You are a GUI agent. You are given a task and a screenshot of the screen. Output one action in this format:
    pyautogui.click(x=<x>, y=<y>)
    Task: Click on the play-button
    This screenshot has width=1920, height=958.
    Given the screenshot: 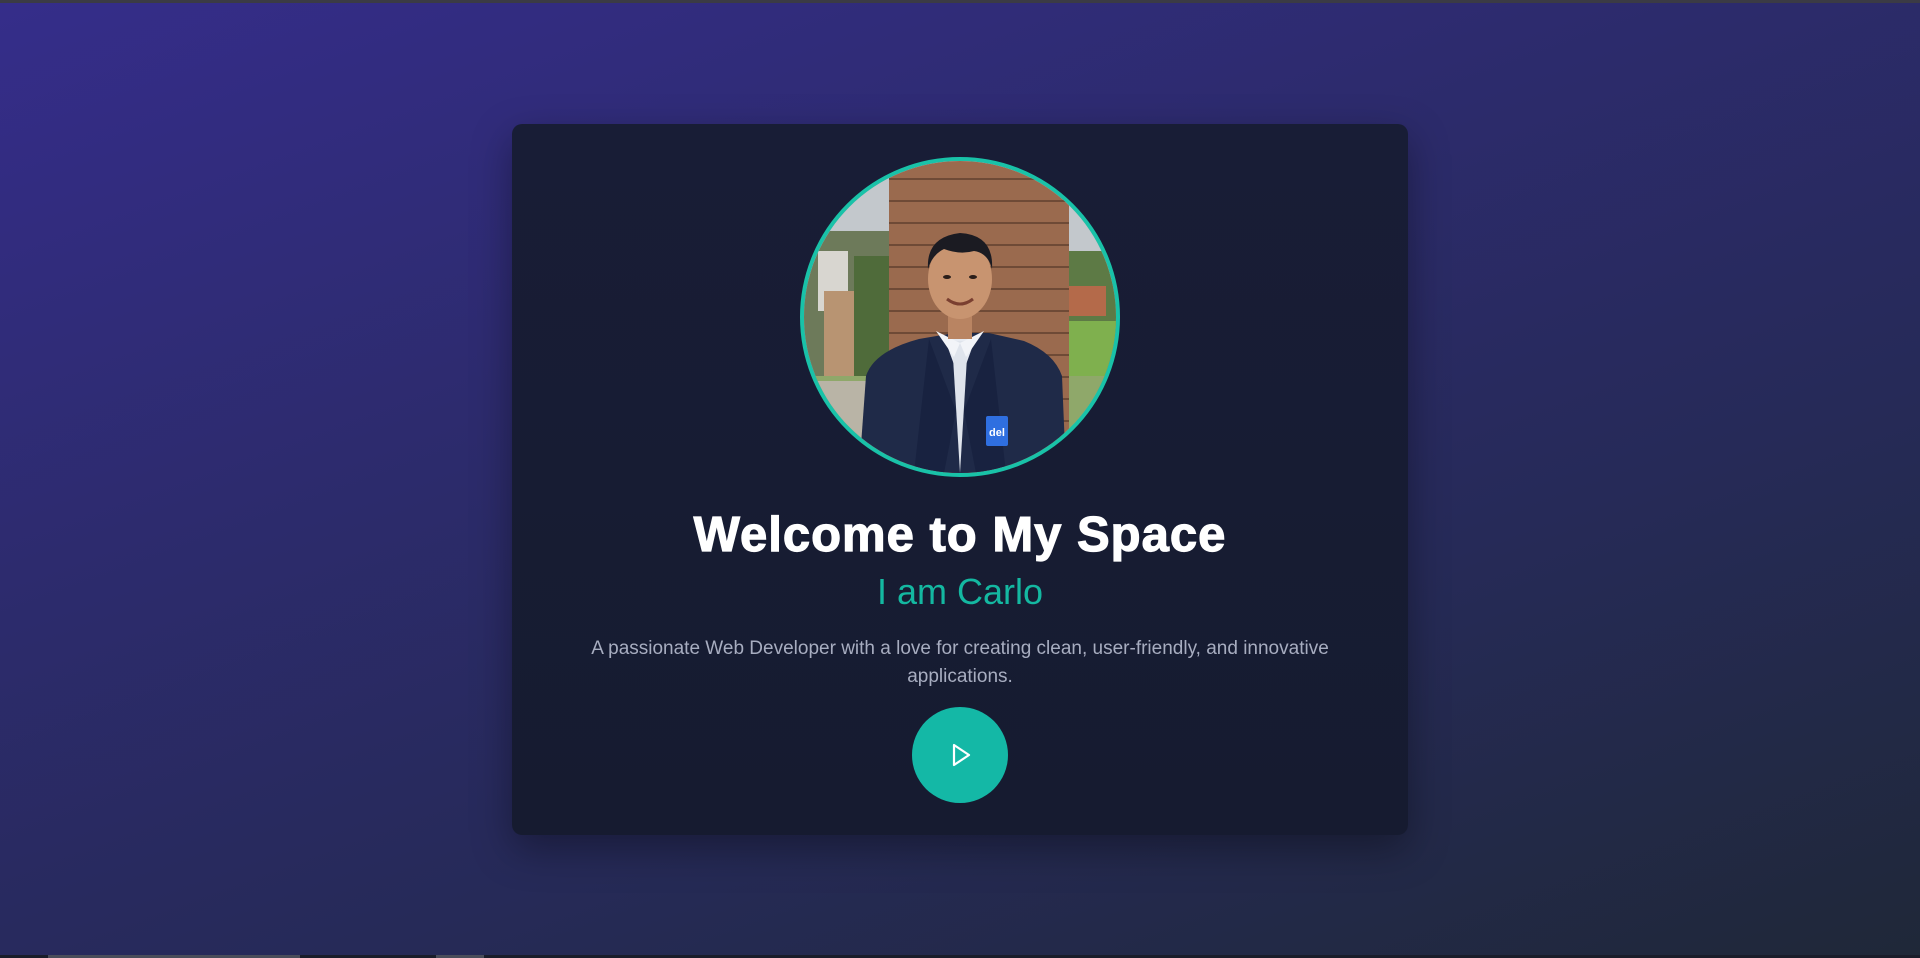 What is the action you would take?
    pyautogui.click(x=960, y=755)
    